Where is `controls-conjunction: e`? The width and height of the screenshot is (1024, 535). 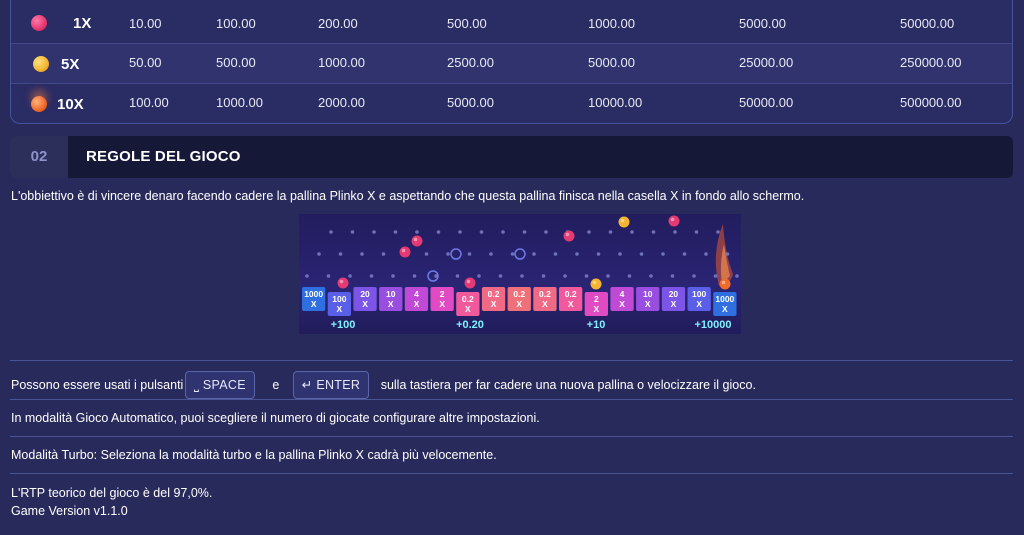
controls-conjunction: e is located at coordinates (276, 385).